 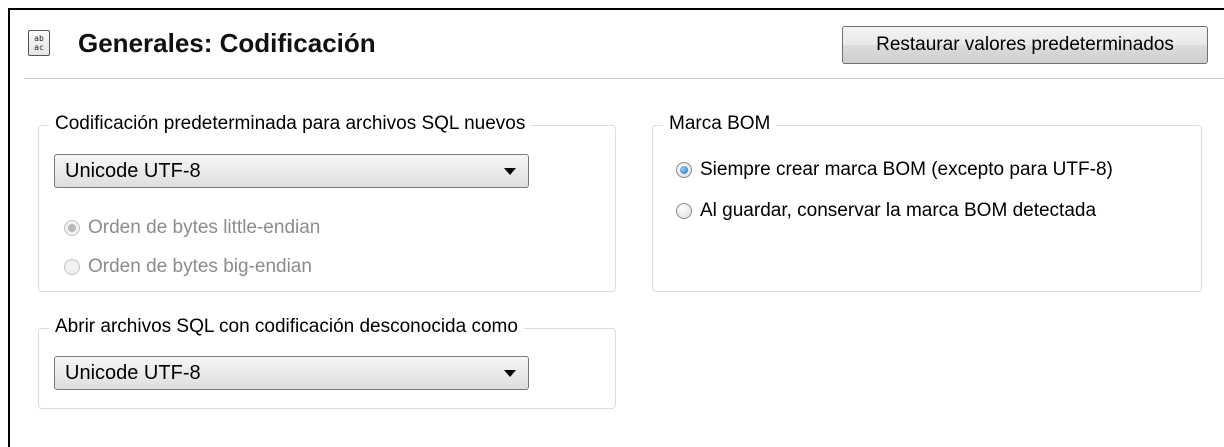 What do you see at coordinates (1025, 45) in the screenshot?
I see `restore-defaults-button: Restaurar valores predeterminados` at bounding box center [1025, 45].